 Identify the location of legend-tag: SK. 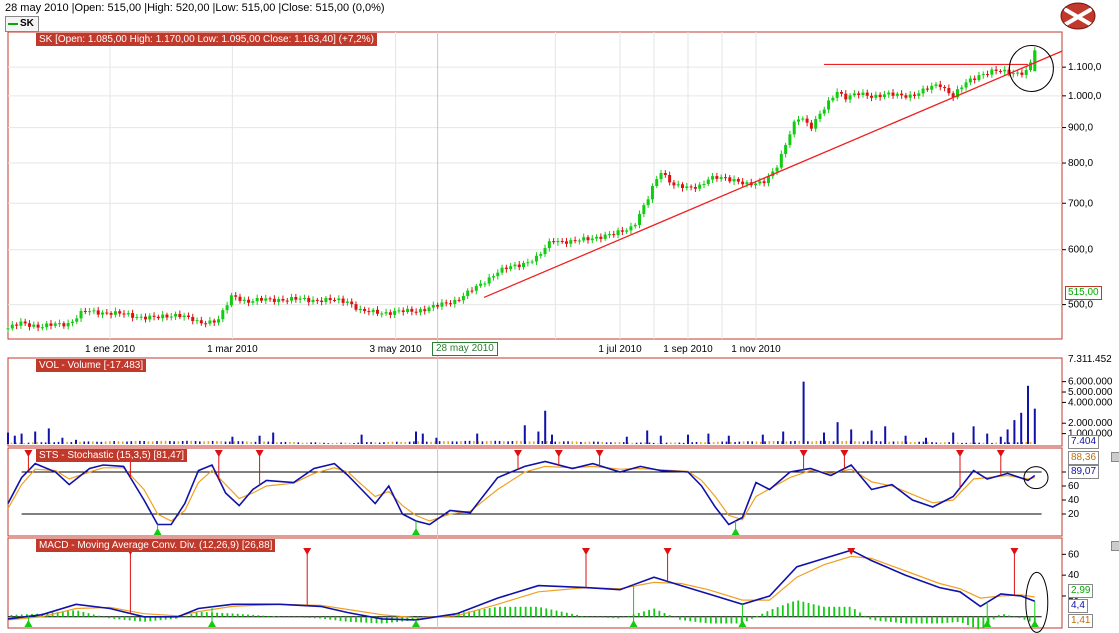
(22, 24).